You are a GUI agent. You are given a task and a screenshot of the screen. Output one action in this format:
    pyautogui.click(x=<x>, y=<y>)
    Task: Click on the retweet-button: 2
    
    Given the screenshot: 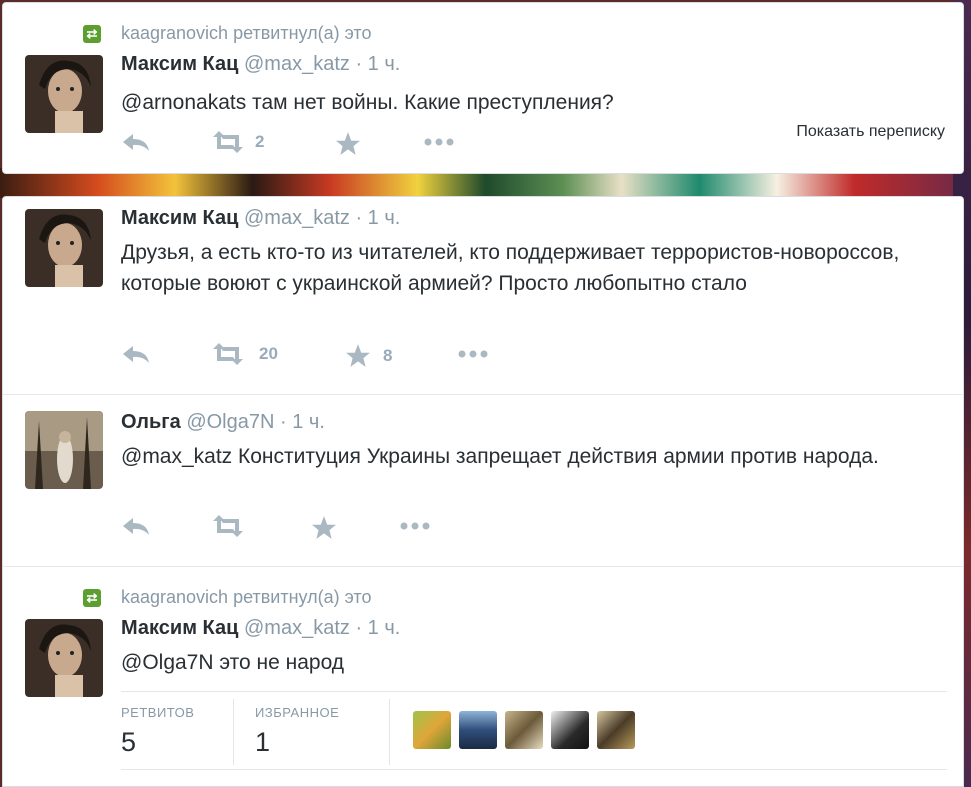 What is the action you would take?
    pyautogui.click(x=237, y=142)
    